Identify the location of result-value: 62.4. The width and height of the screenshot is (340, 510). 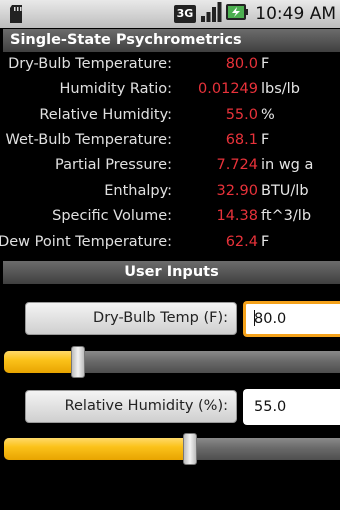
(241, 242).